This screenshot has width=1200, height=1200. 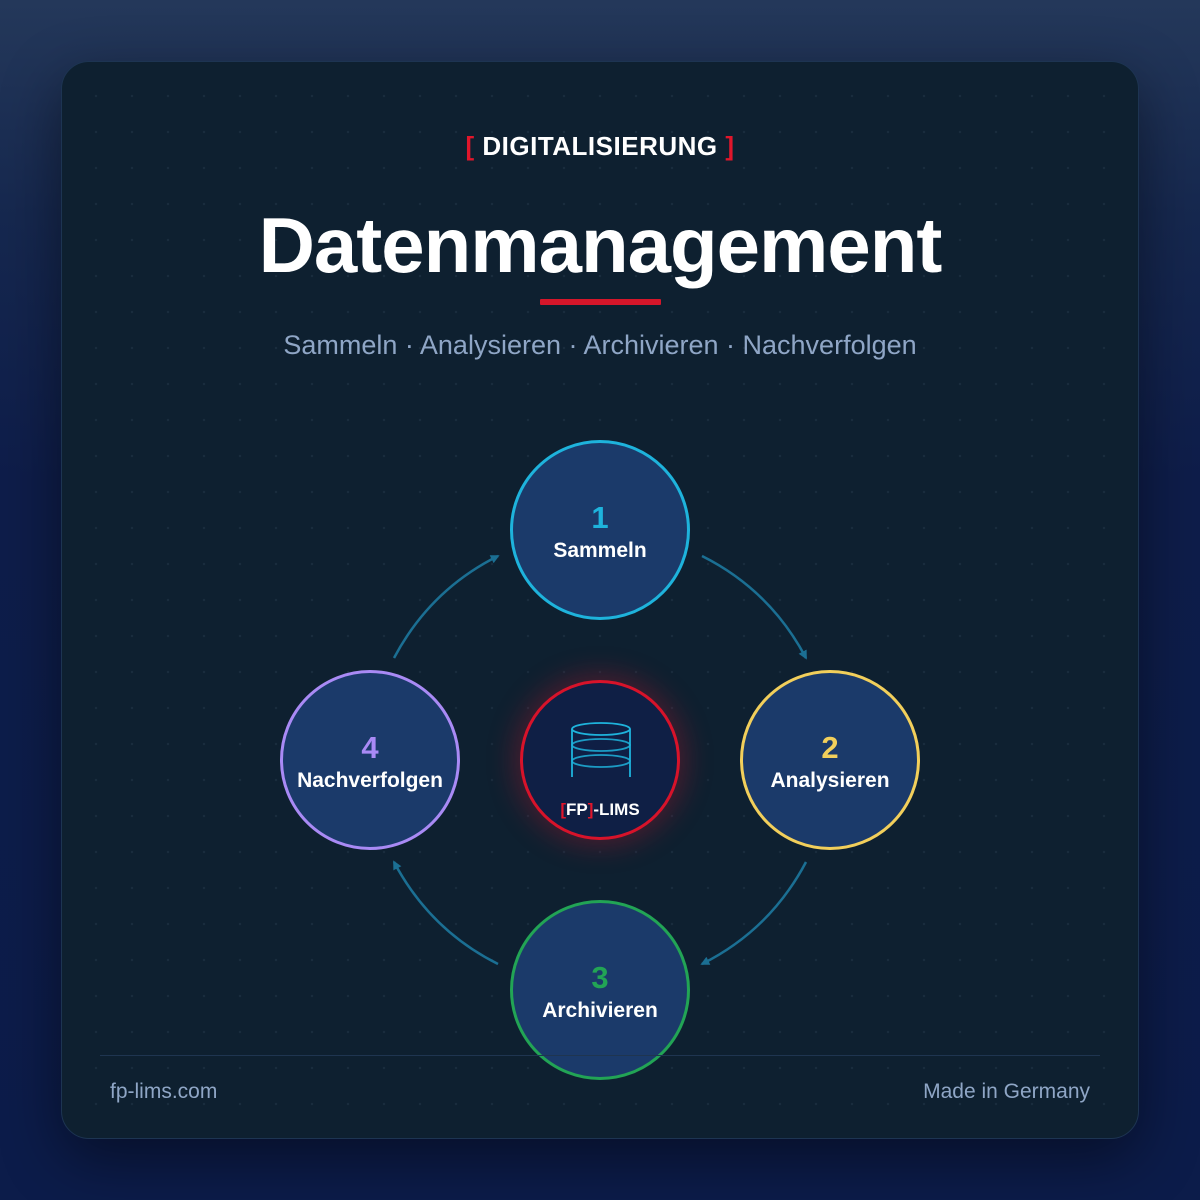 What do you see at coordinates (600, 1055) in the screenshot?
I see `footer-divider` at bounding box center [600, 1055].